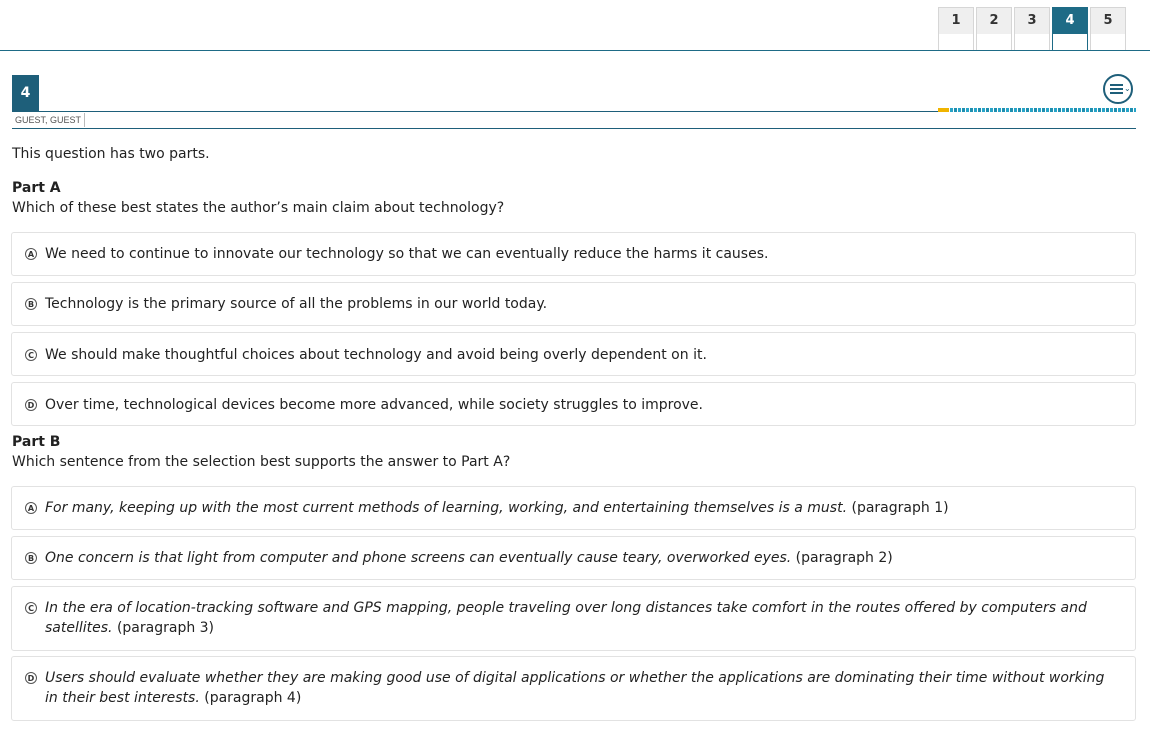  Describe the element at coordinates (1108, 21) in the screenshot. I see `question-tab-label: 5` at that location.